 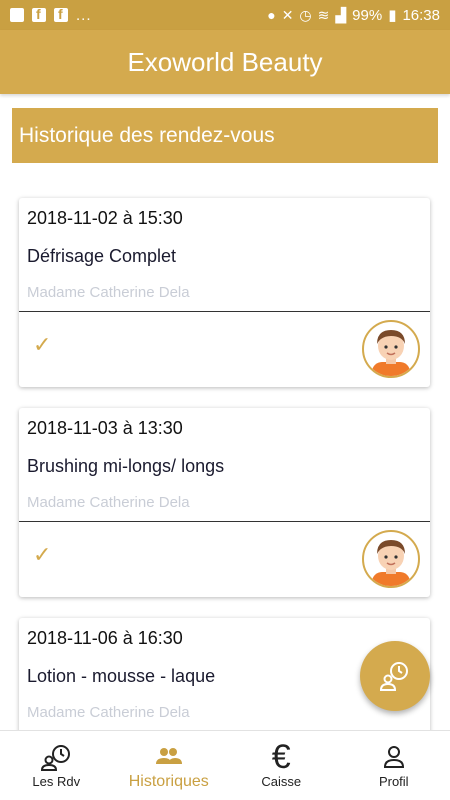 I want to click on nav-label-caisse: Caisse, so click(x=281, y=781).